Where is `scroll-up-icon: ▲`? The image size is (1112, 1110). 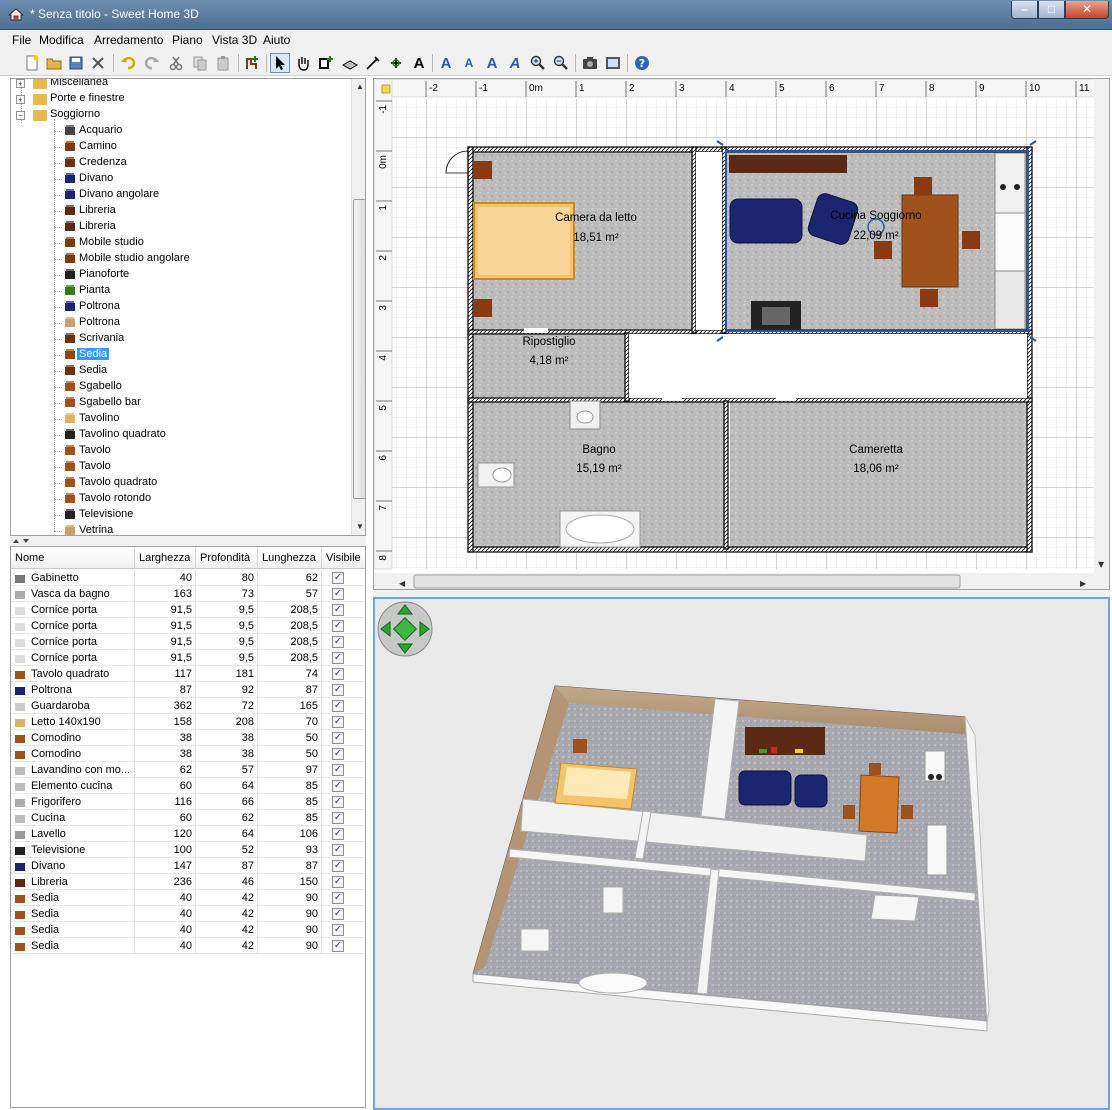 scroll-up-icon: ▲ is located at coordinates (358, 87).